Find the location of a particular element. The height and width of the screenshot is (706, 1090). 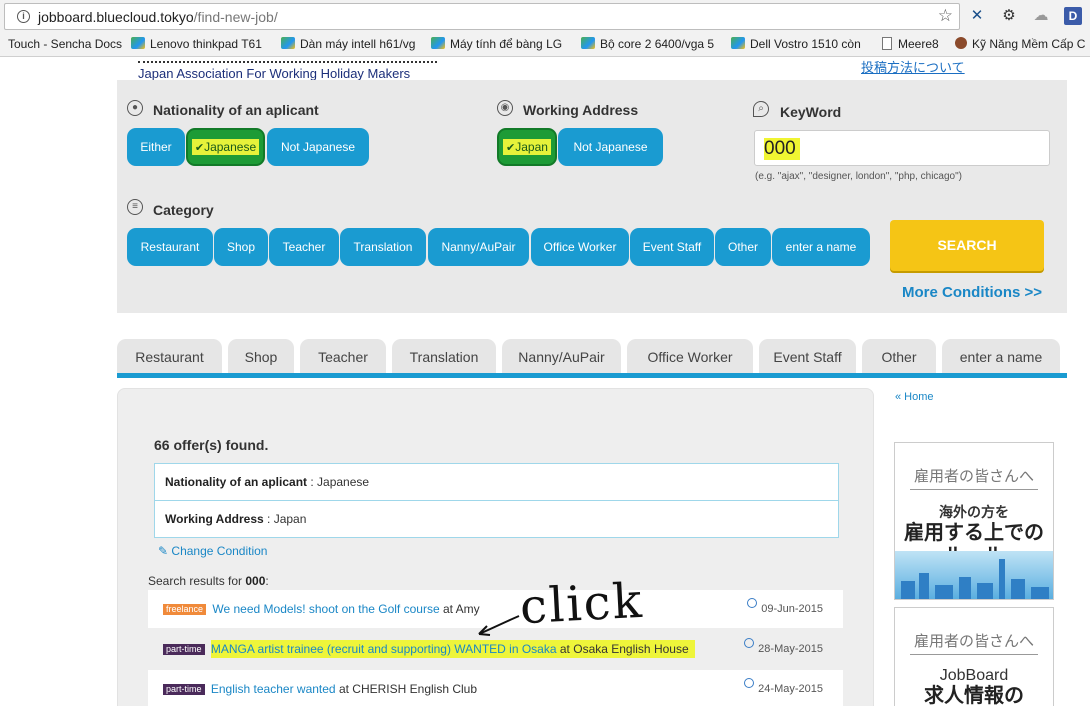

tab-other: Other is located at coordinates (899, 356).